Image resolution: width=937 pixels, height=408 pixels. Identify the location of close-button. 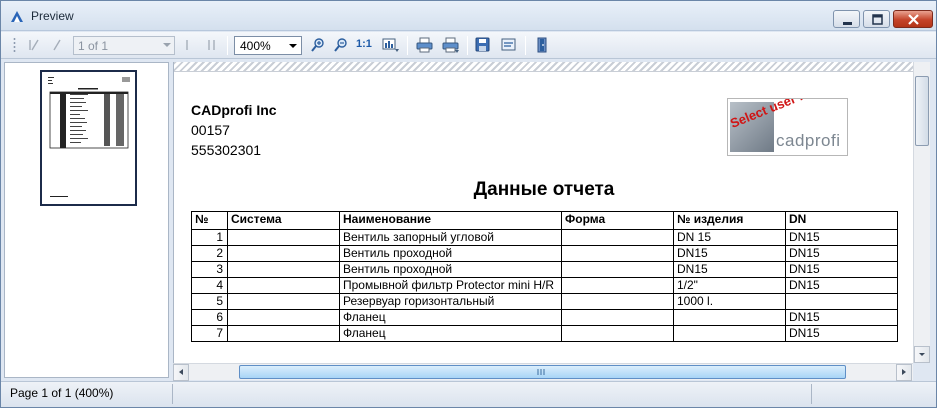
(913, 19).